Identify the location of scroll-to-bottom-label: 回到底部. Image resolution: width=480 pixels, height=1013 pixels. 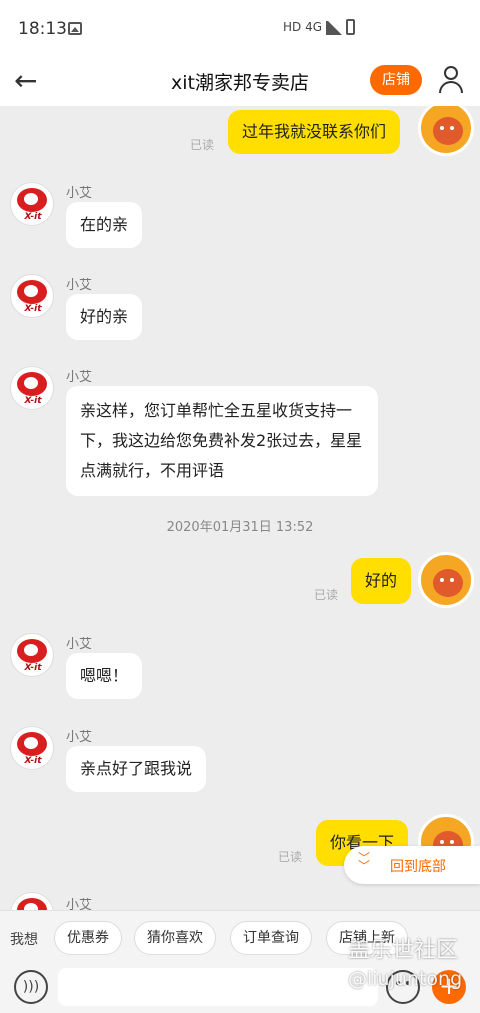
(418, 867).